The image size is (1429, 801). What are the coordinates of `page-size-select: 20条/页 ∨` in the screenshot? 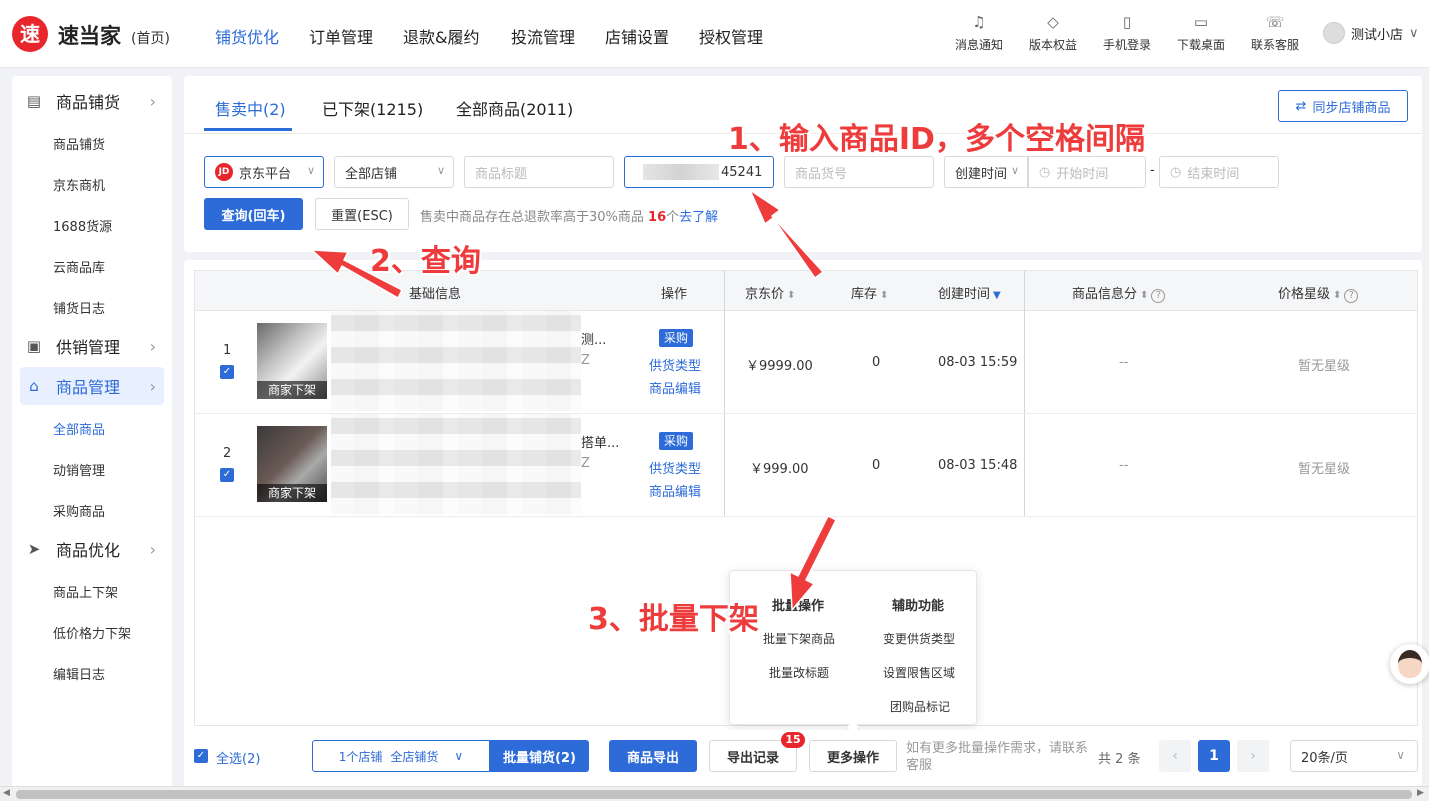 It's located at (1354, 756).